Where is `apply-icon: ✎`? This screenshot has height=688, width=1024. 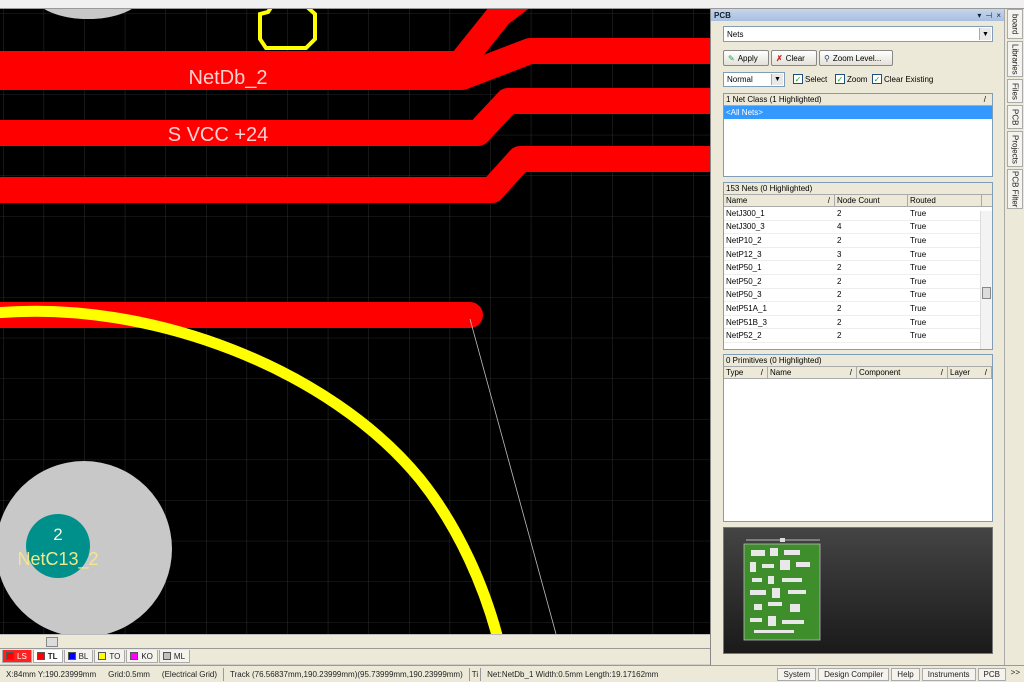
apply-icon: ✎ is located at coordinates (731, 58).